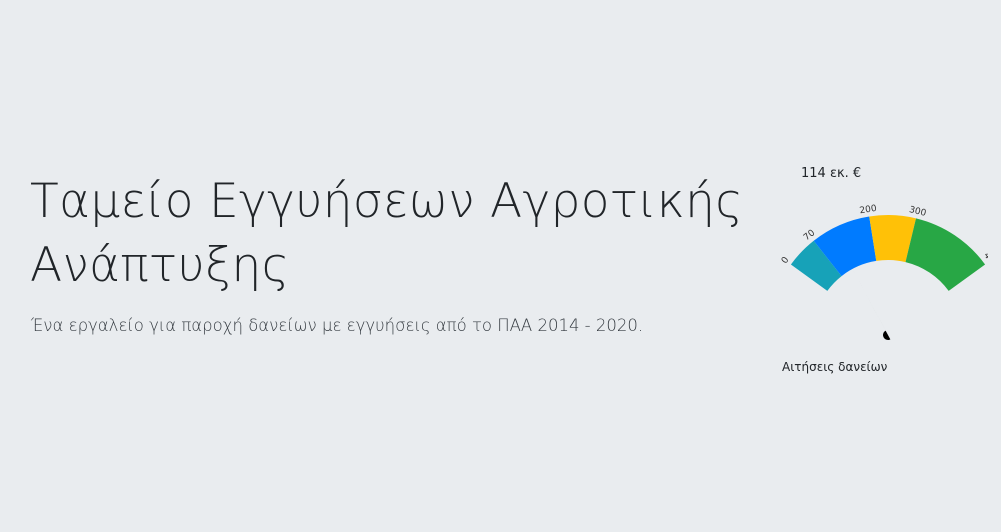 The height and width of the screenshot is (532, 1001). Describe the element at coordinates (786, 260) in the screenshot. I see `gauge-tick-label: 0` at that location.